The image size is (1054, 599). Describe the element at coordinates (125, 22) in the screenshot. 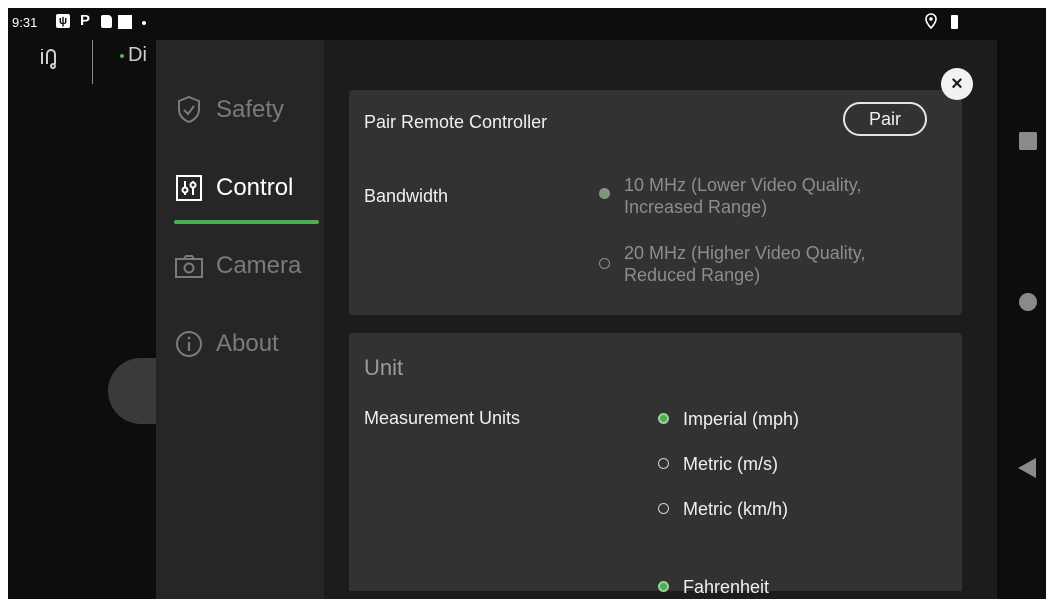

I see `square-icon` at that location.